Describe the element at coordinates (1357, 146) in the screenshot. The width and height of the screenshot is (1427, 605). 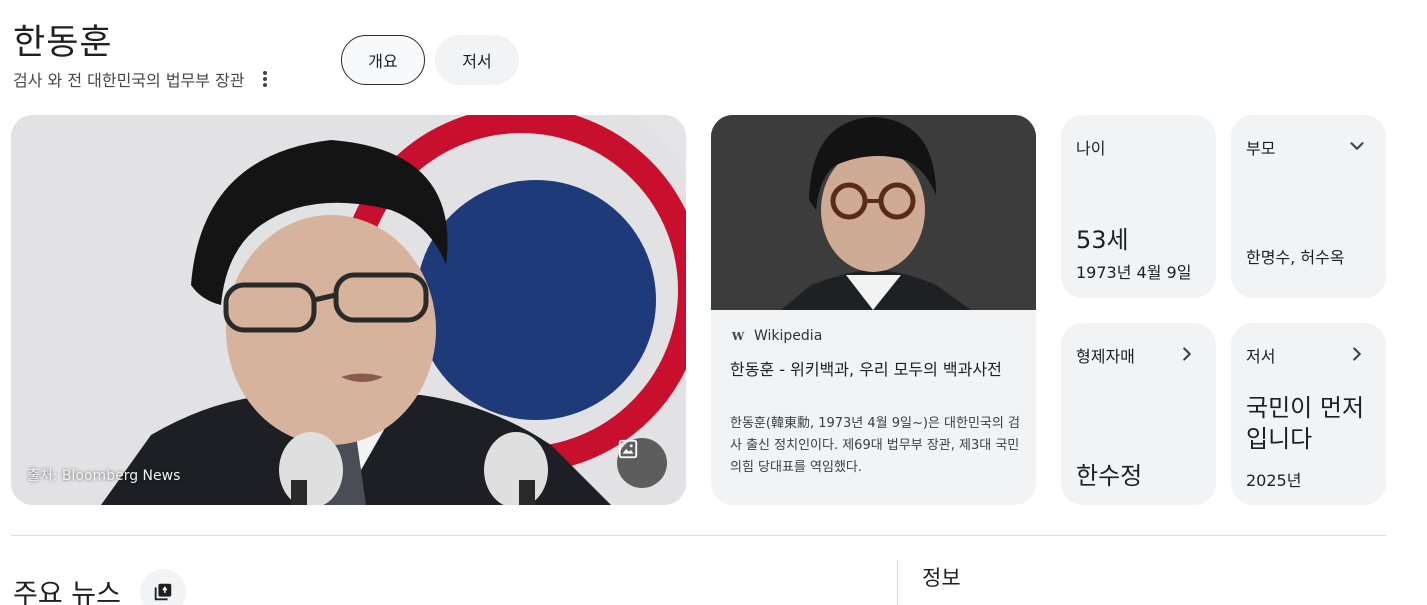
I see `chevron-down-icon` at that location.